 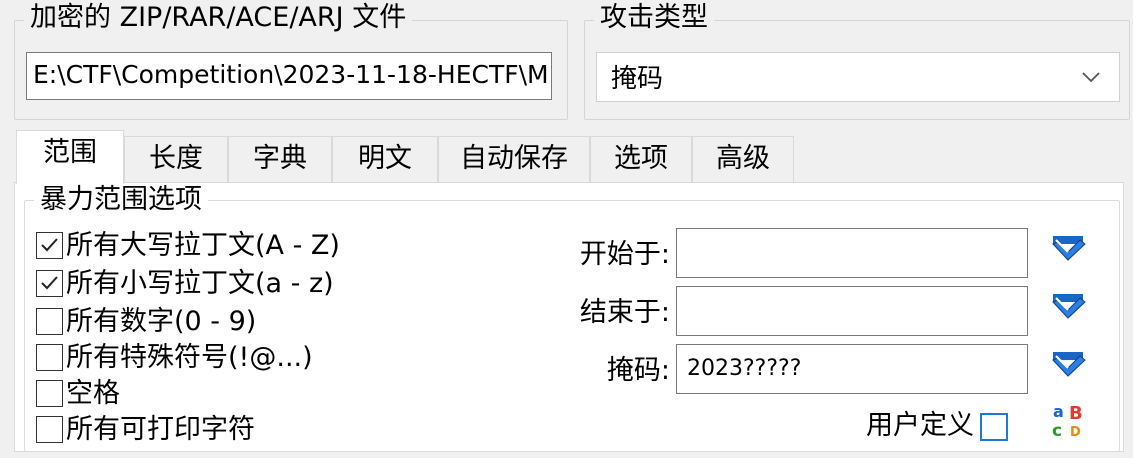 What do you see at coordinates (638, 370) in the screenshot?
I see `mask-label: 掩码:` at bounding box center [638, 370].